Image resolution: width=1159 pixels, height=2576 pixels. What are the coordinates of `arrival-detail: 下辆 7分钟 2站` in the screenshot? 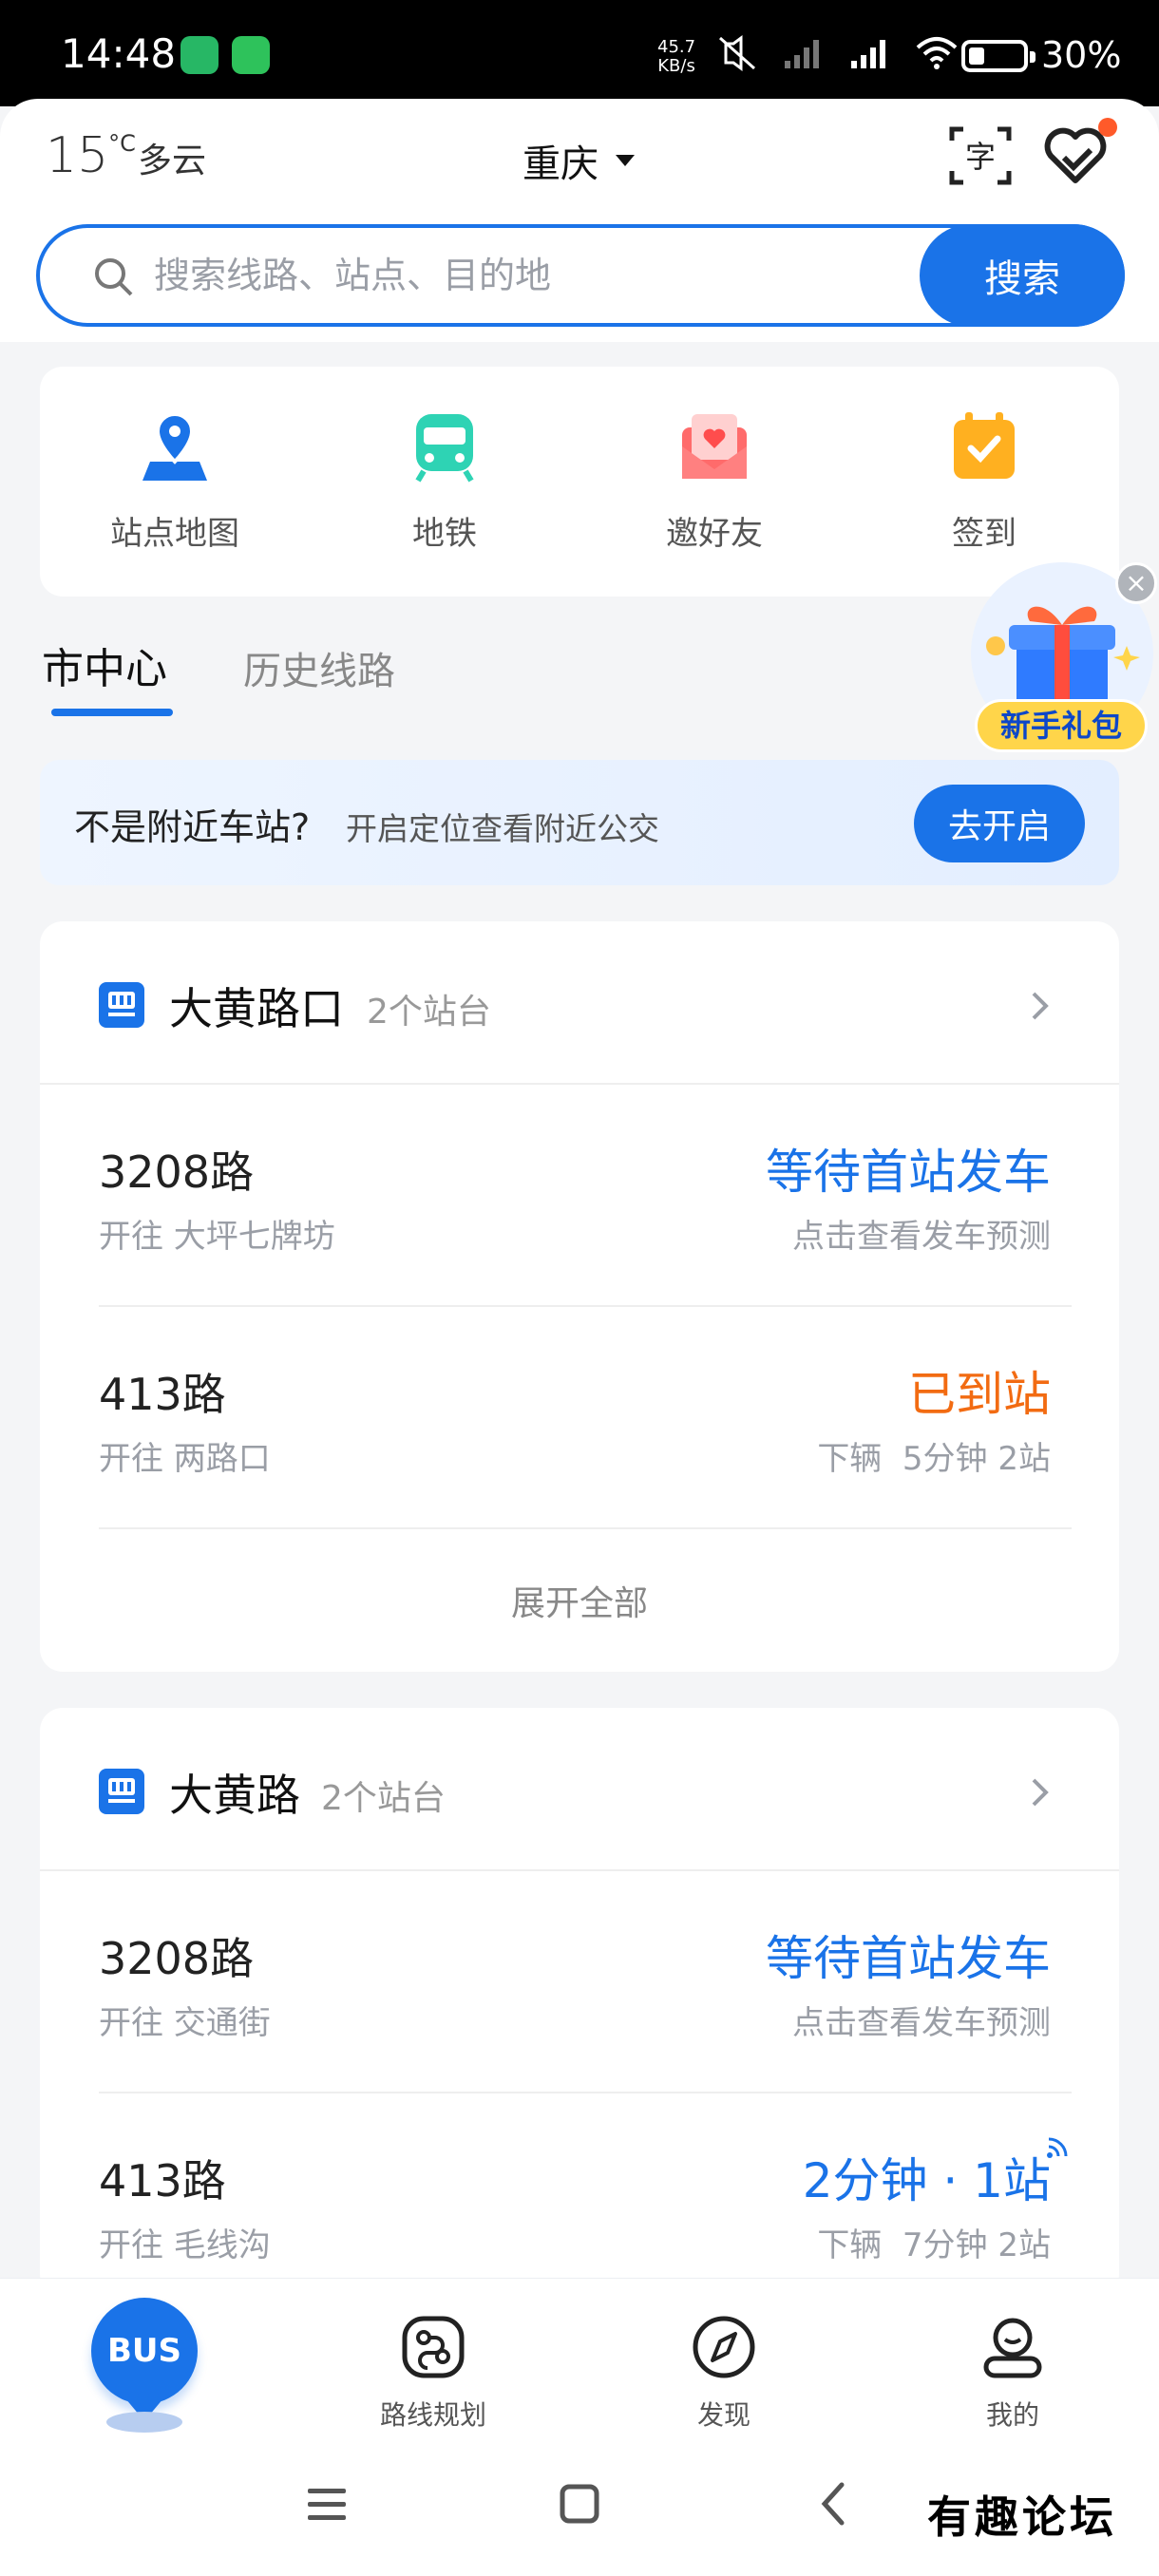 It's located at (934, 2245).